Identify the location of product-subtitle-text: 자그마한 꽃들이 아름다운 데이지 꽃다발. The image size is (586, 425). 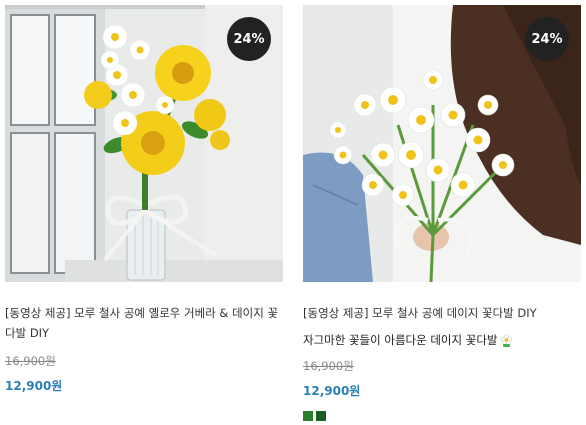
(400, 340).